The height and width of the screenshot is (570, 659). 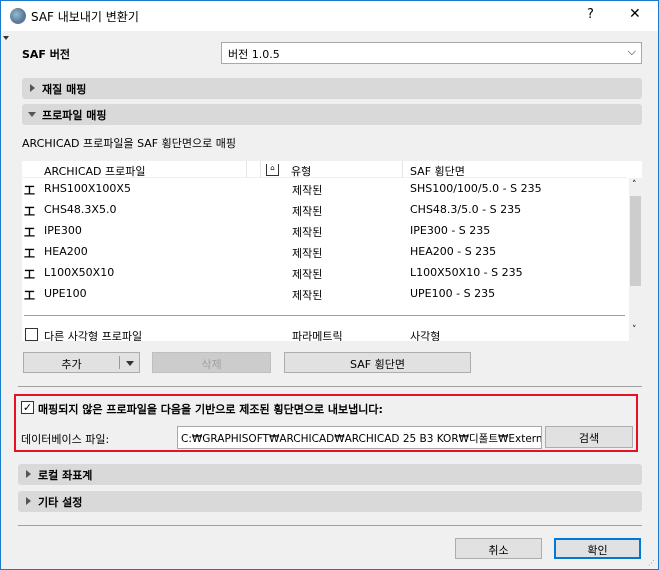 I want to click on row-name: CHS48.3X5.0, so click(x=80, y=209).